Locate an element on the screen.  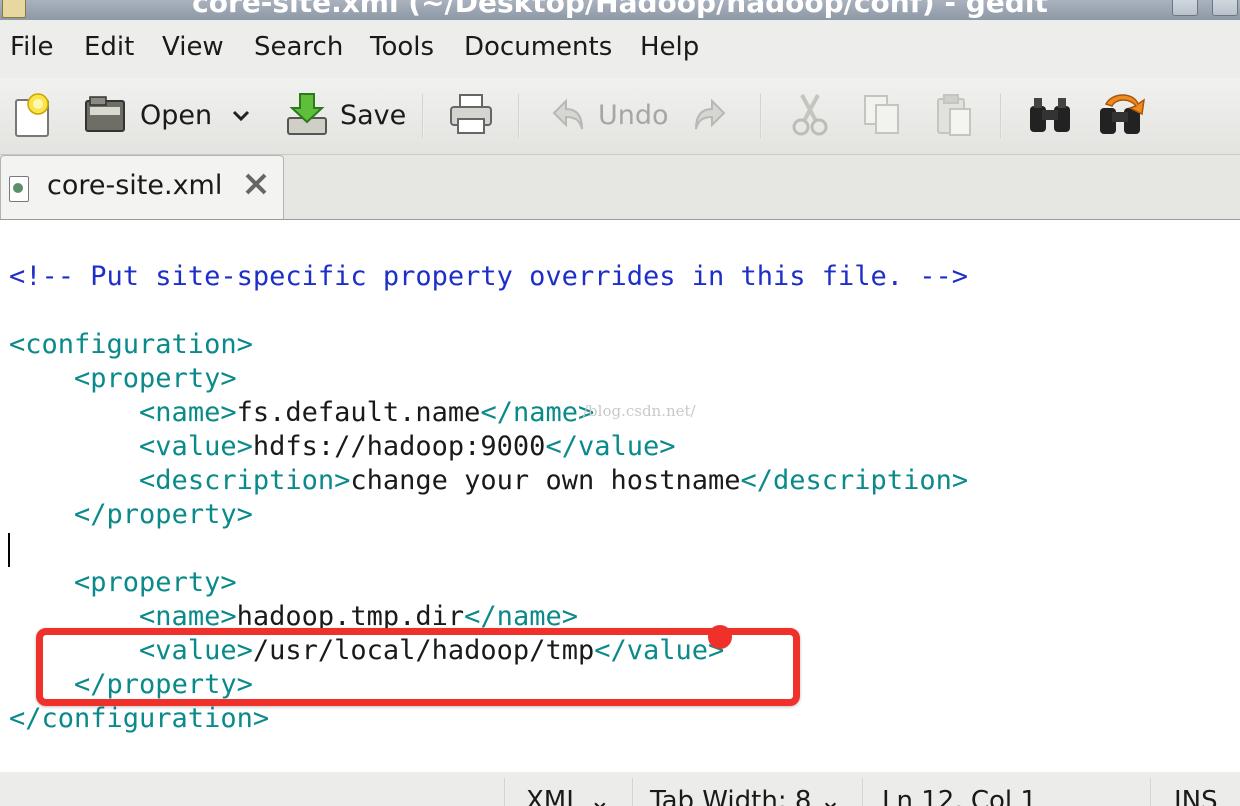
open-dropdown-button is located at coordinates (241, 115).